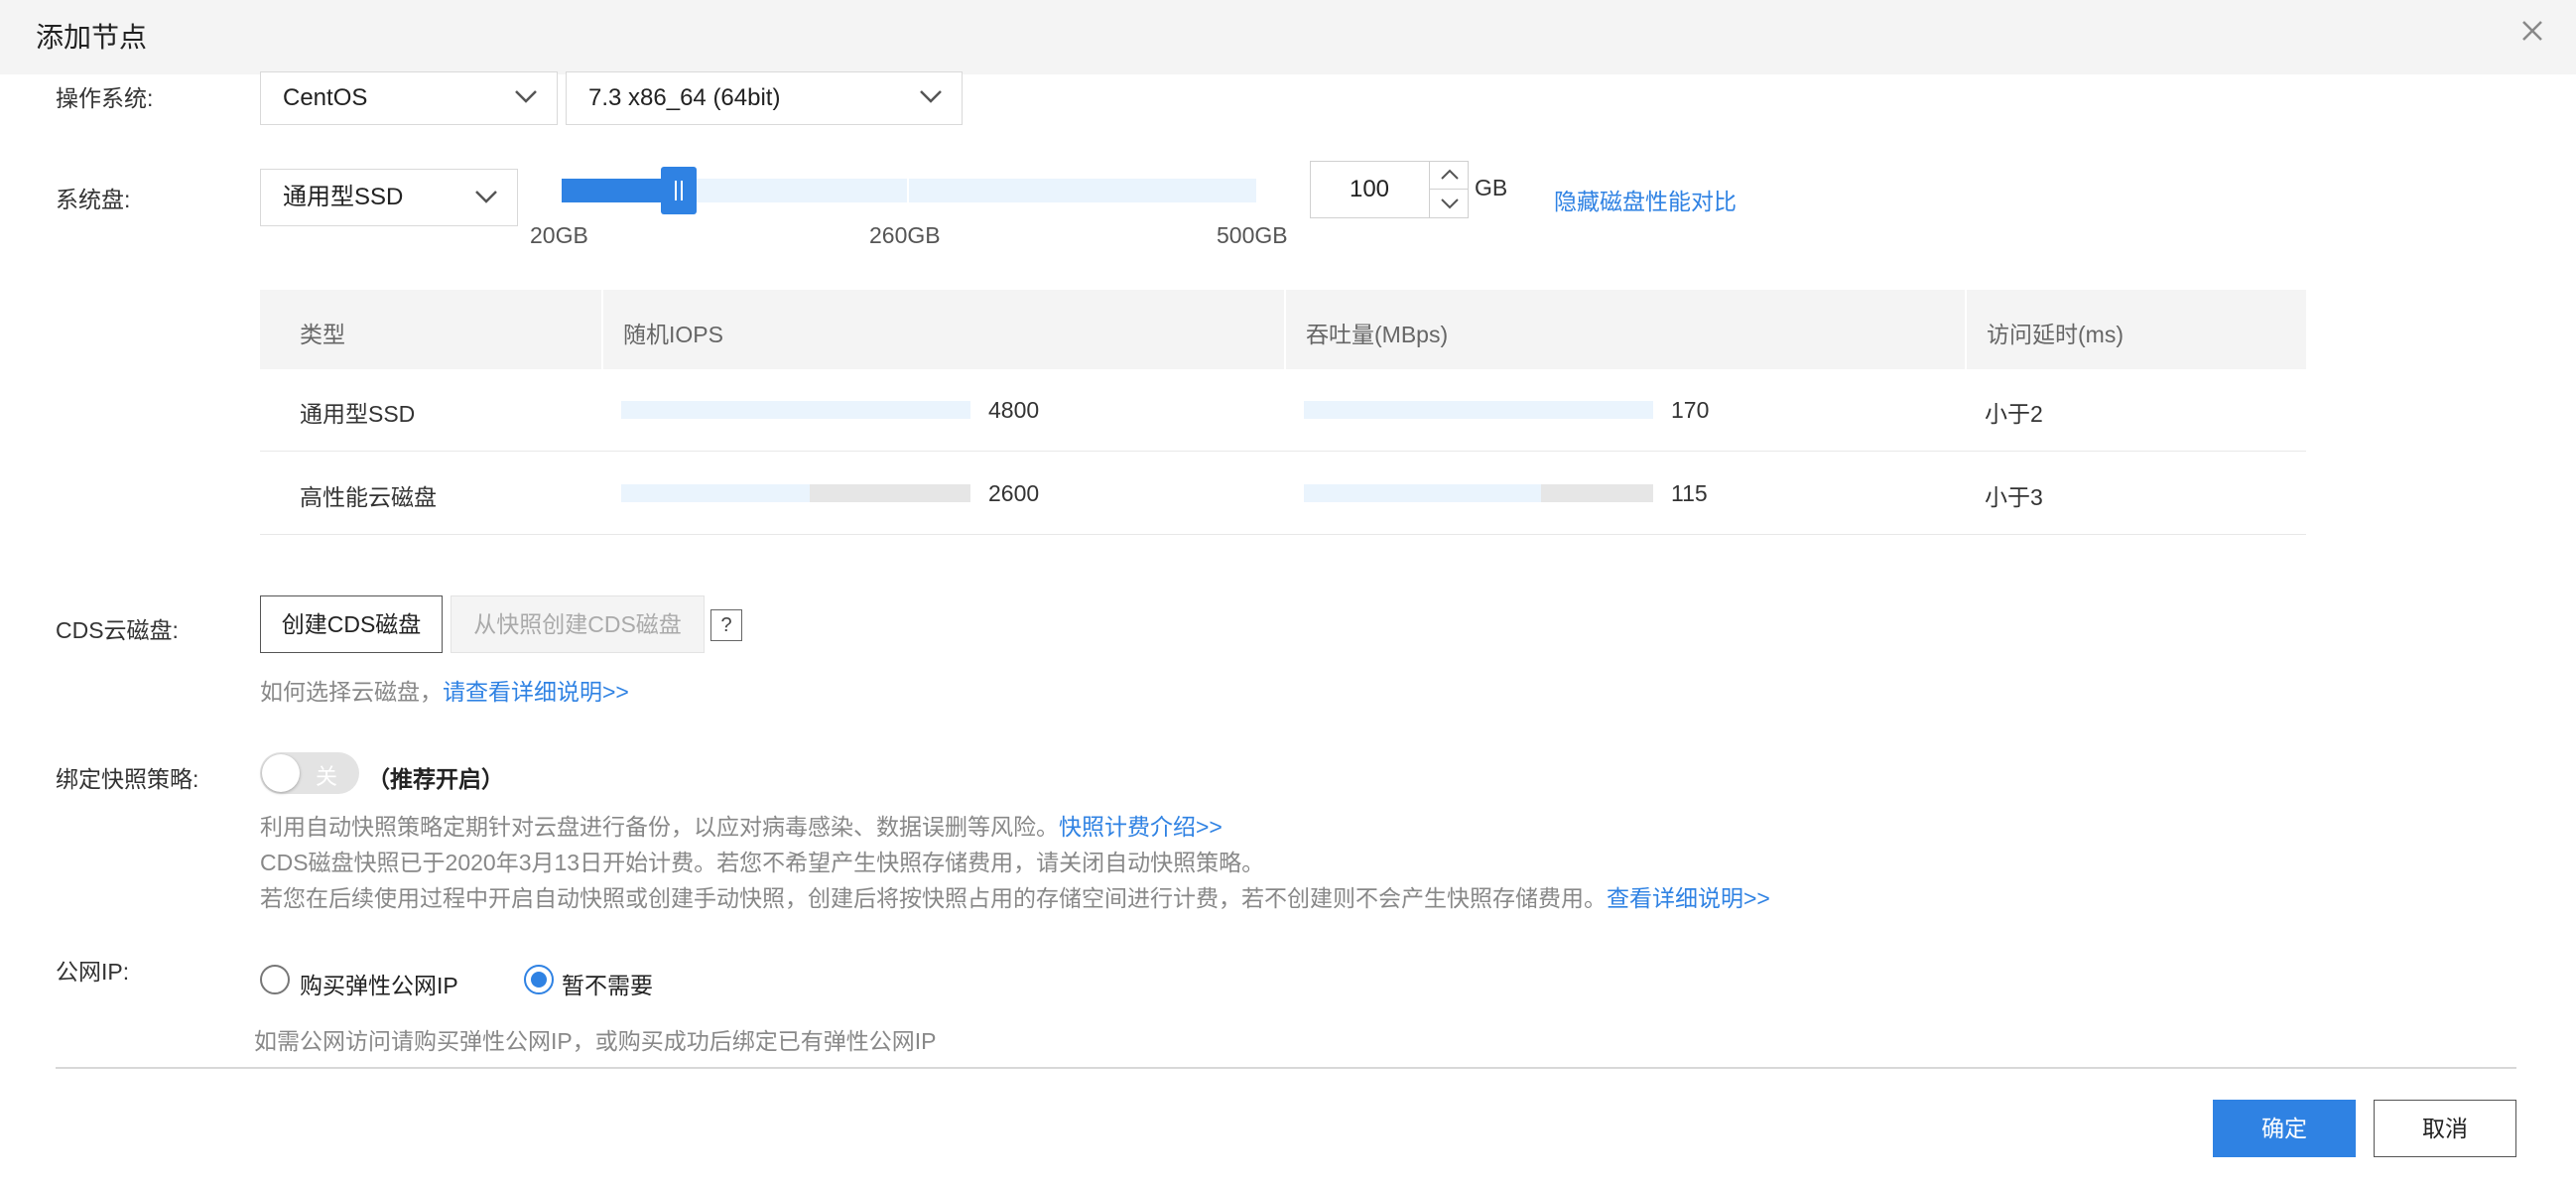  What do you see at coordinates (275, 979) in the screenshot?
I see `radio-buy-eip` at bounding box center [275, 979].